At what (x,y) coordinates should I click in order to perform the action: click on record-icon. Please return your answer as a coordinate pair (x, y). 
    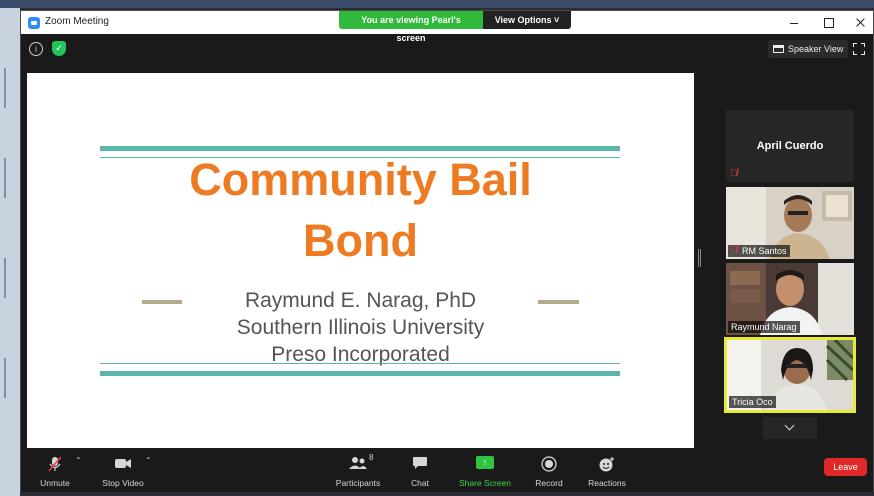
    Looking at the image, I should click on (549, 464).